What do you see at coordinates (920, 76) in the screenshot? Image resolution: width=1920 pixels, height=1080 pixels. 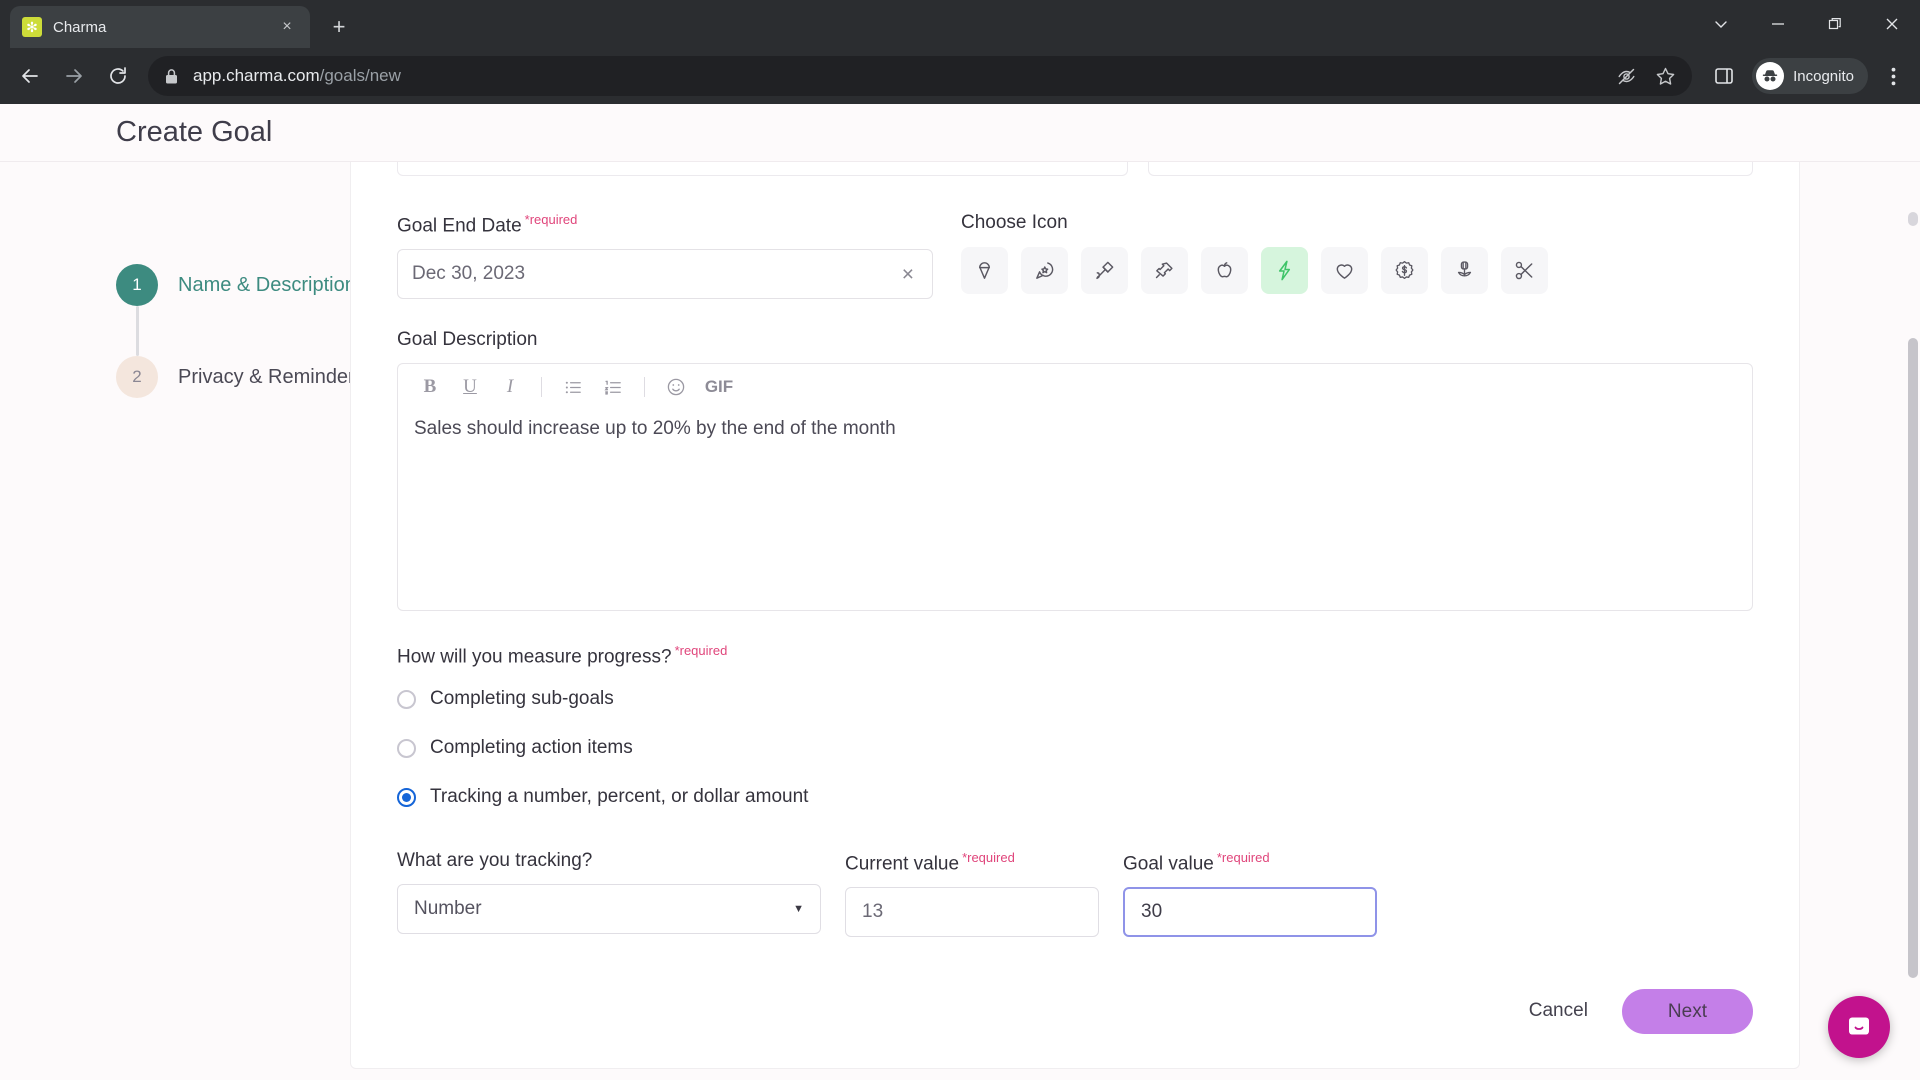 I see `address-bar: app.charma.com/goals/new` at bounding box center [920, 76].